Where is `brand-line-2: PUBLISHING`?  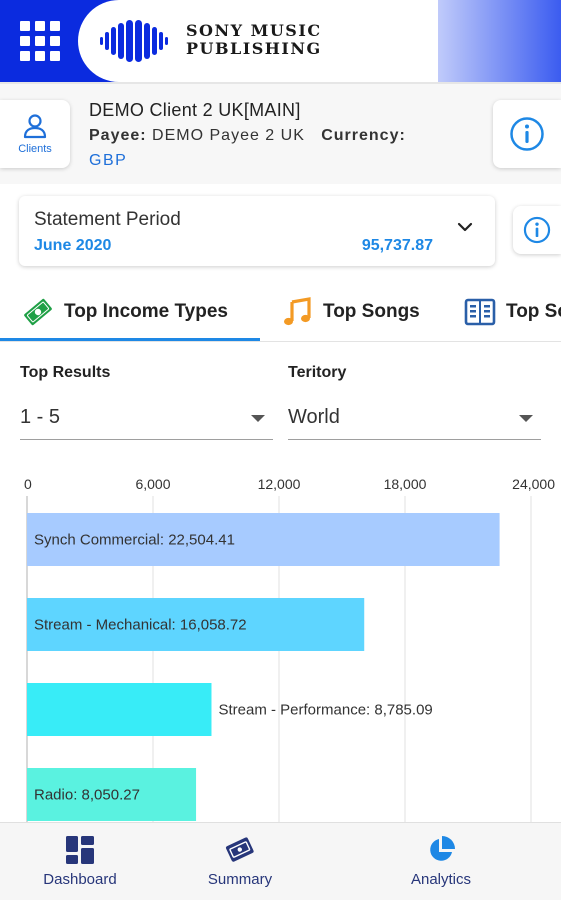 brand-line-2: PUBLISHING is located at coordinates (254, 48).